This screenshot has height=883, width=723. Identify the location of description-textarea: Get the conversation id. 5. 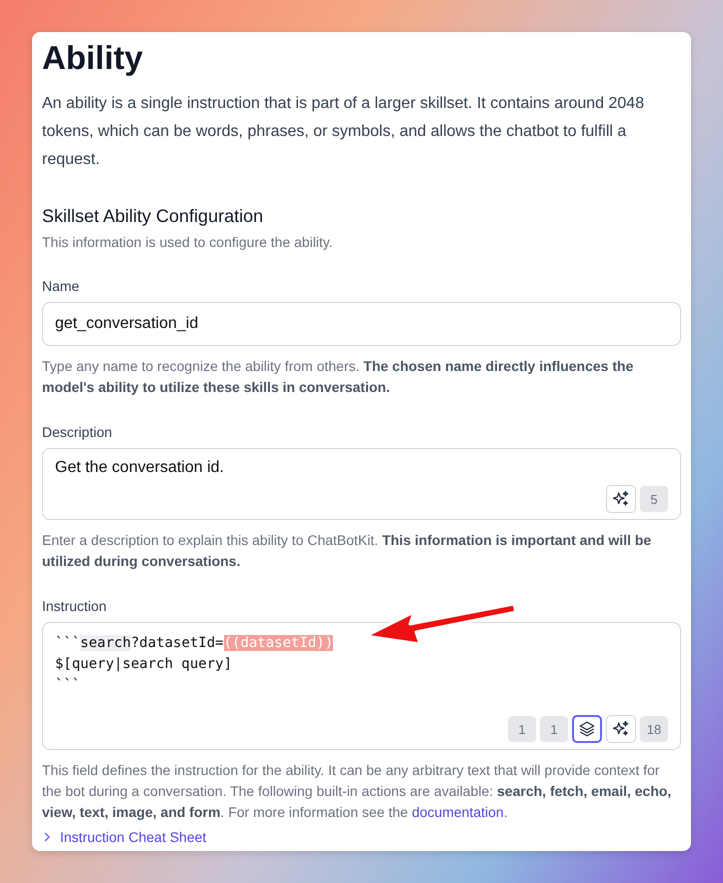
(361, 484).